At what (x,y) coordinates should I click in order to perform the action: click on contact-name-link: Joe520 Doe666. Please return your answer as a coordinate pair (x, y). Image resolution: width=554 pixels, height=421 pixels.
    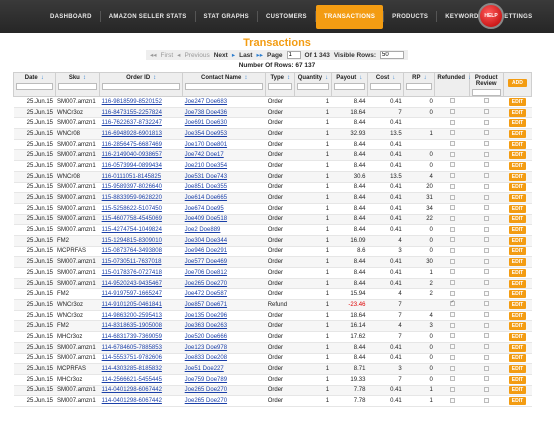
    Looking at the image, I should click on (224, 337).